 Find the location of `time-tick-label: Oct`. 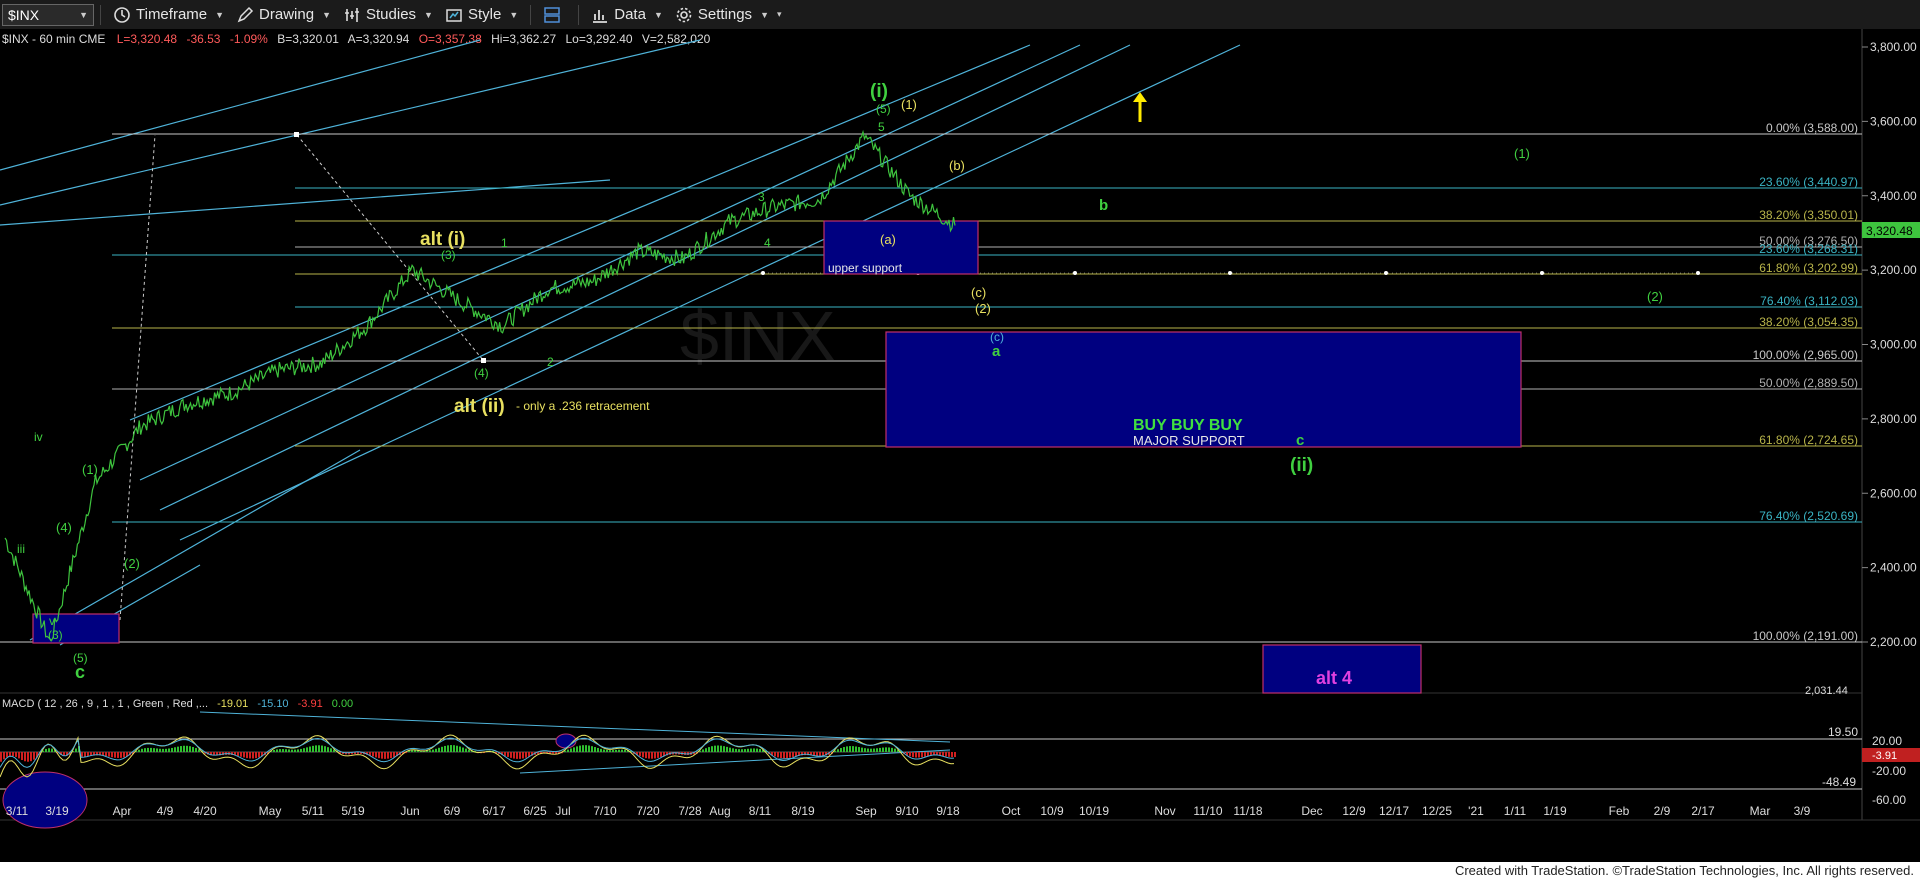

time-tick-label: Oct is located at coordinates (1011, 811).